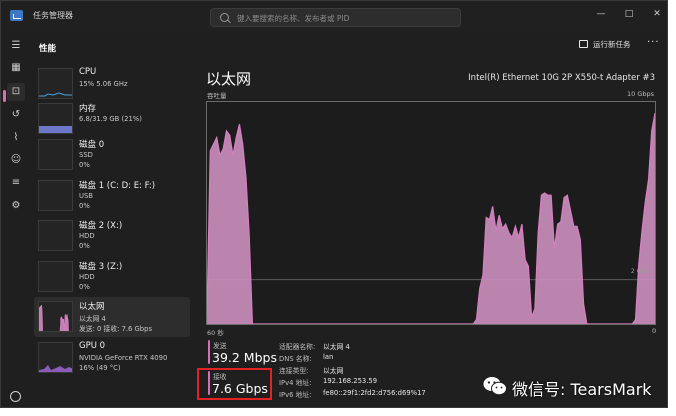  I want to click on details-icon: ≡, so click(16, 183).